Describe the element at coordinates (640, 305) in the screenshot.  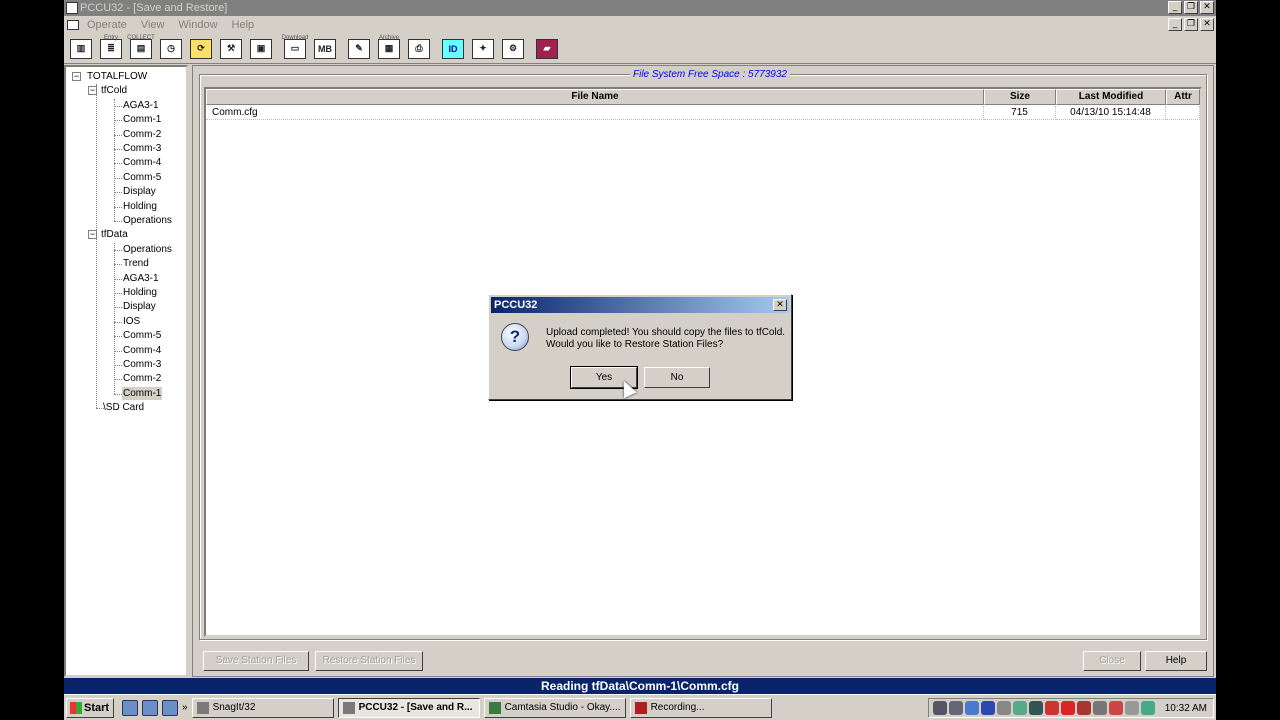
I see `dialog-title-bar: PCCU32 ✕` at that location.